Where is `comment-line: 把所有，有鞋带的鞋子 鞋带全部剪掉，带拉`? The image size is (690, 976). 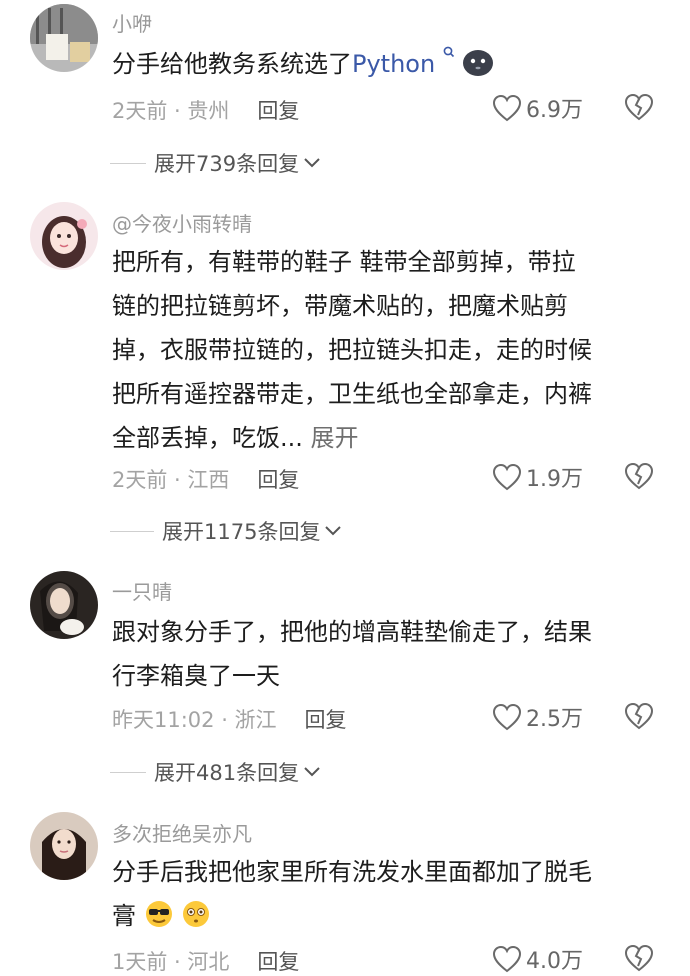 comment-line: 把所有，有鞋带的鞋子 鞋带全部剪掉，带拉 is located at coordinates (344, 262).